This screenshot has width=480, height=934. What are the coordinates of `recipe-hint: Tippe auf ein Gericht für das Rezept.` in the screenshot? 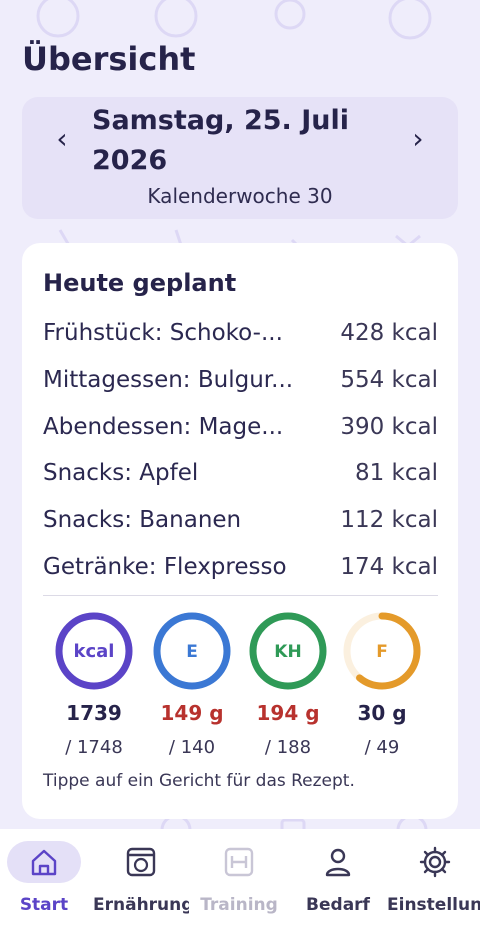 It's located at (199, 781).